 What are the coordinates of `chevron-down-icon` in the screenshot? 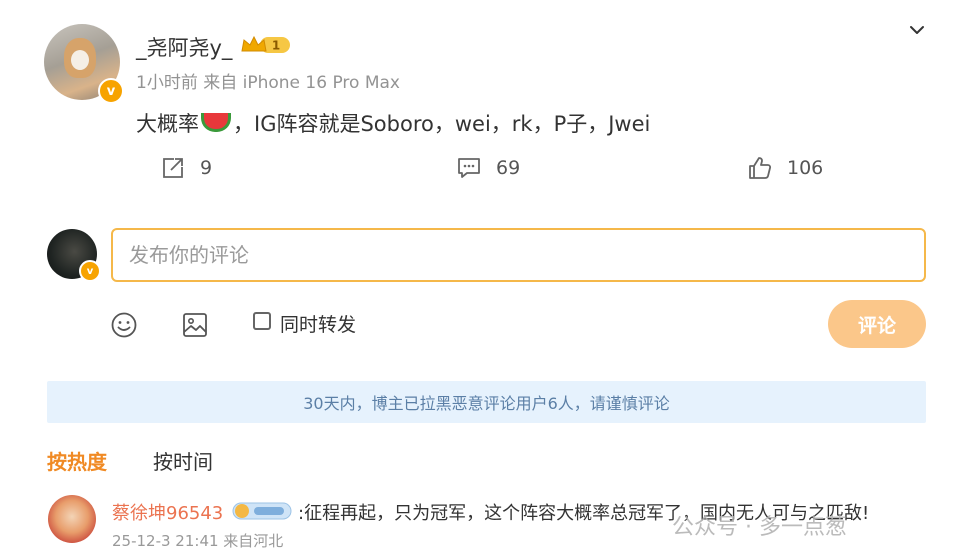 It's located at (917, 30).